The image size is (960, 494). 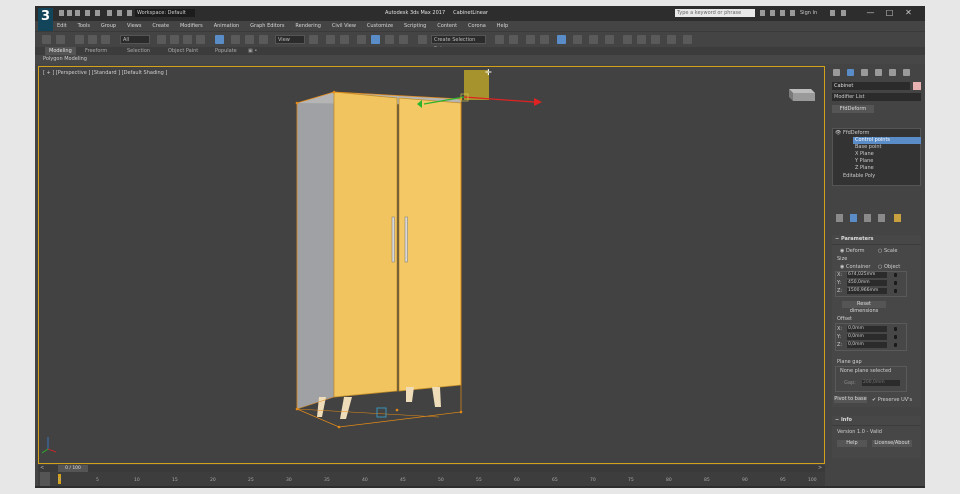 I want to click on time-slider-prev-icon: <, so click(x=42, y=468).